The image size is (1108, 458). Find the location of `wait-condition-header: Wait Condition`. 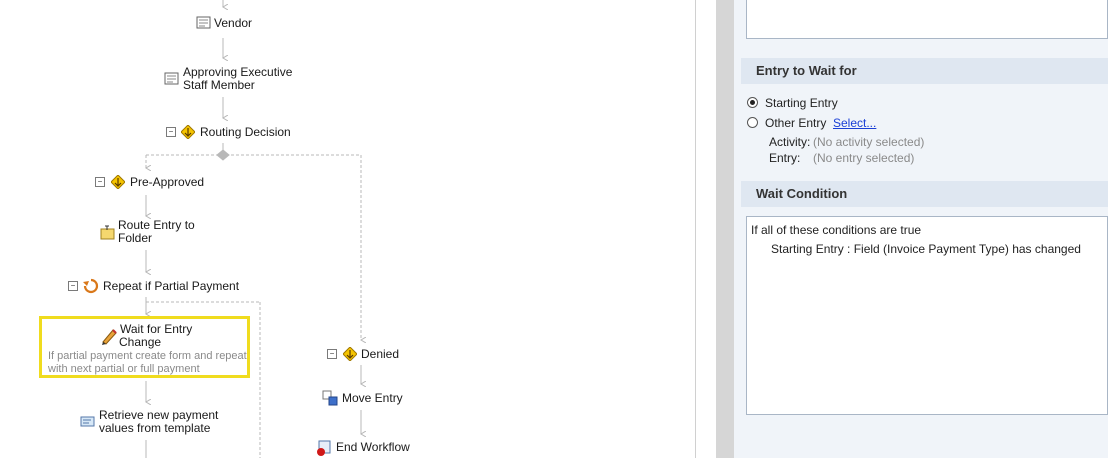

wait-condition-header: Wait Condition is located at coordinates (924, 194).